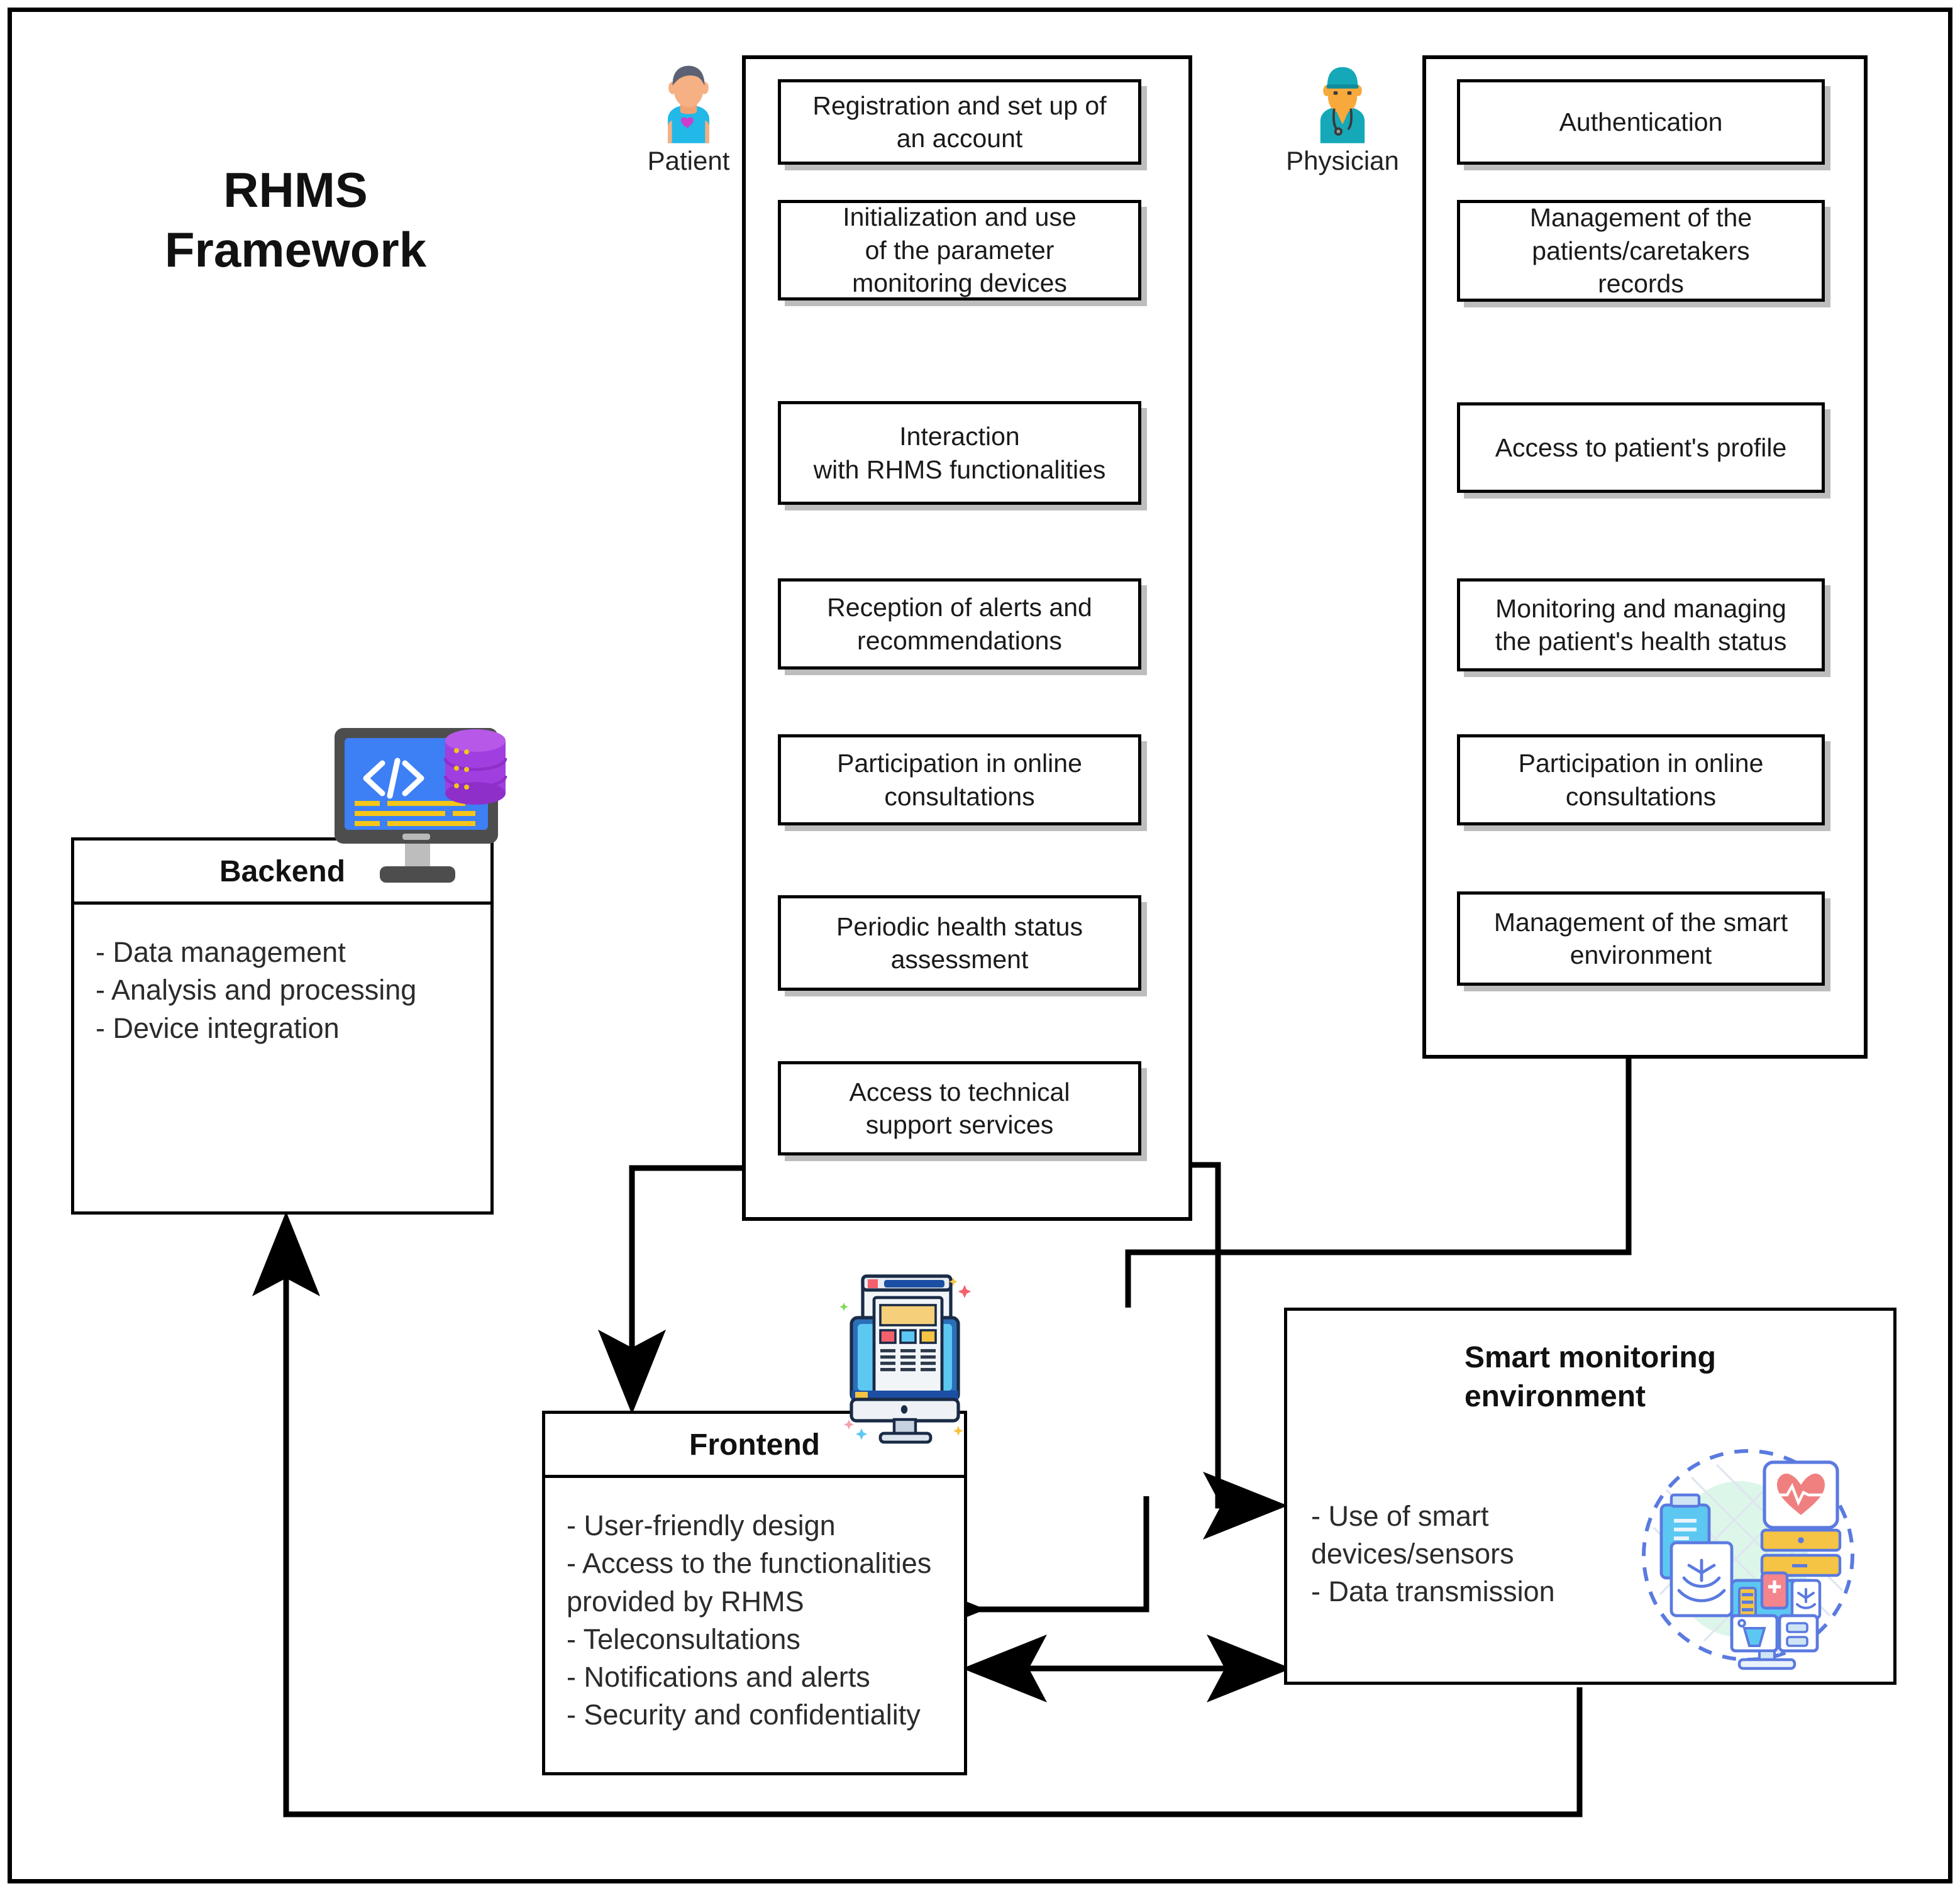 The height and width of the screenshot is (1891, 1960). Describe the element at coordinates (1342, 105) in the screenshot. I see `physician-avatar-icon` at that location.